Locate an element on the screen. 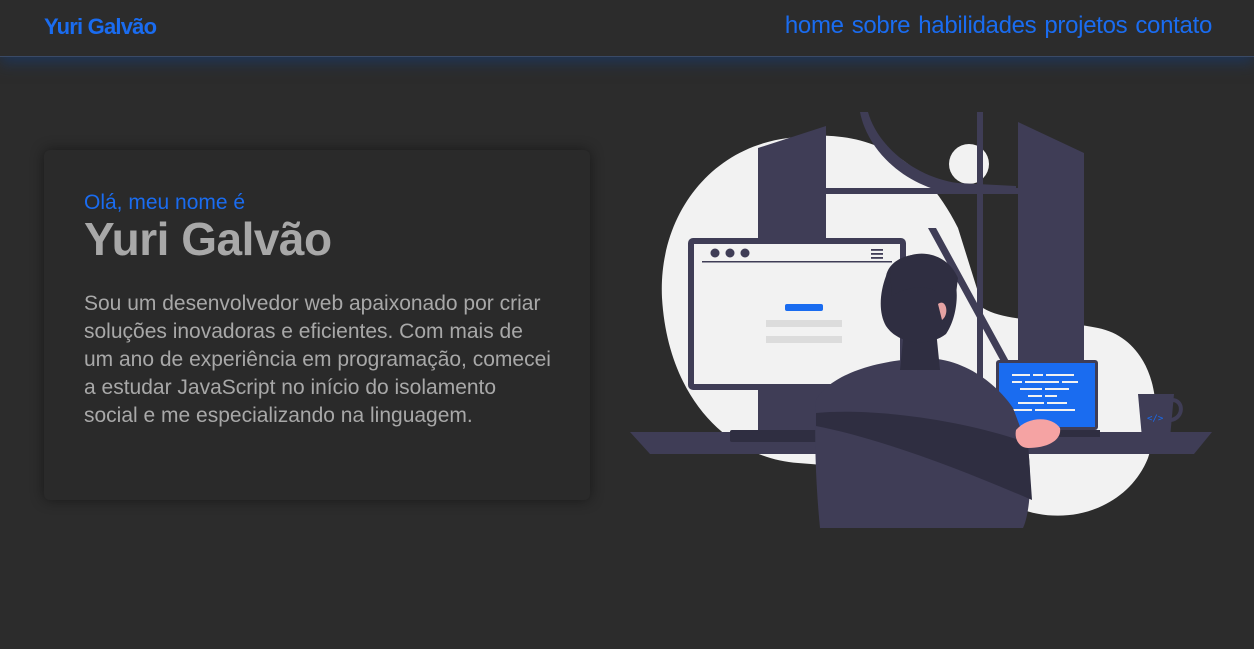 This screenshot has width=1254, height=649. window-bar-horizontal is located at coordinates (922, 191).